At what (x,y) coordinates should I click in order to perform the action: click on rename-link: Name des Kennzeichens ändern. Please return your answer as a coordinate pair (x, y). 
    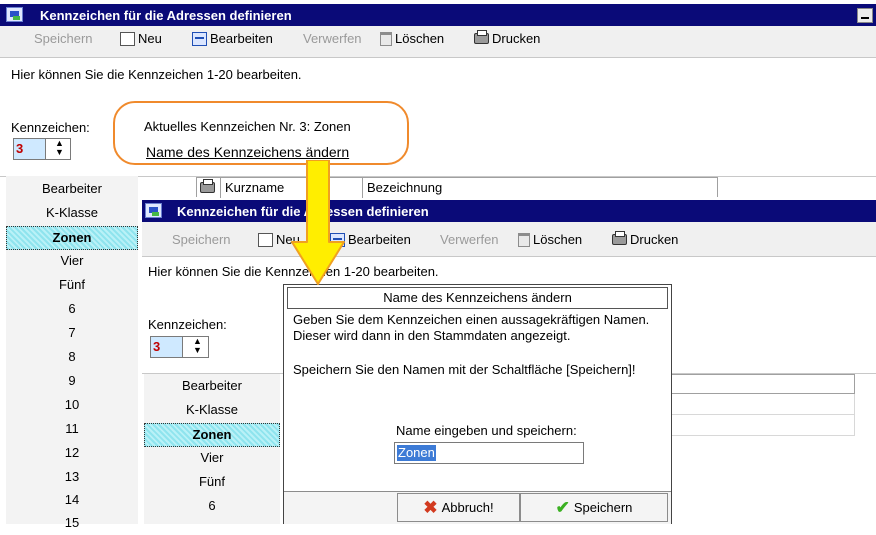
    Looking at the image, I should click on (247, 152).